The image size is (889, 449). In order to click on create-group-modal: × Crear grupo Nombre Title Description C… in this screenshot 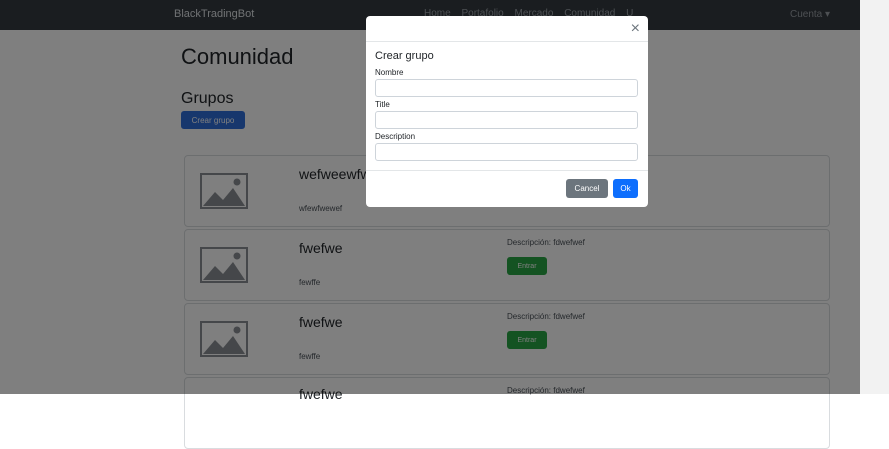, I will do `click(507, 111)`.